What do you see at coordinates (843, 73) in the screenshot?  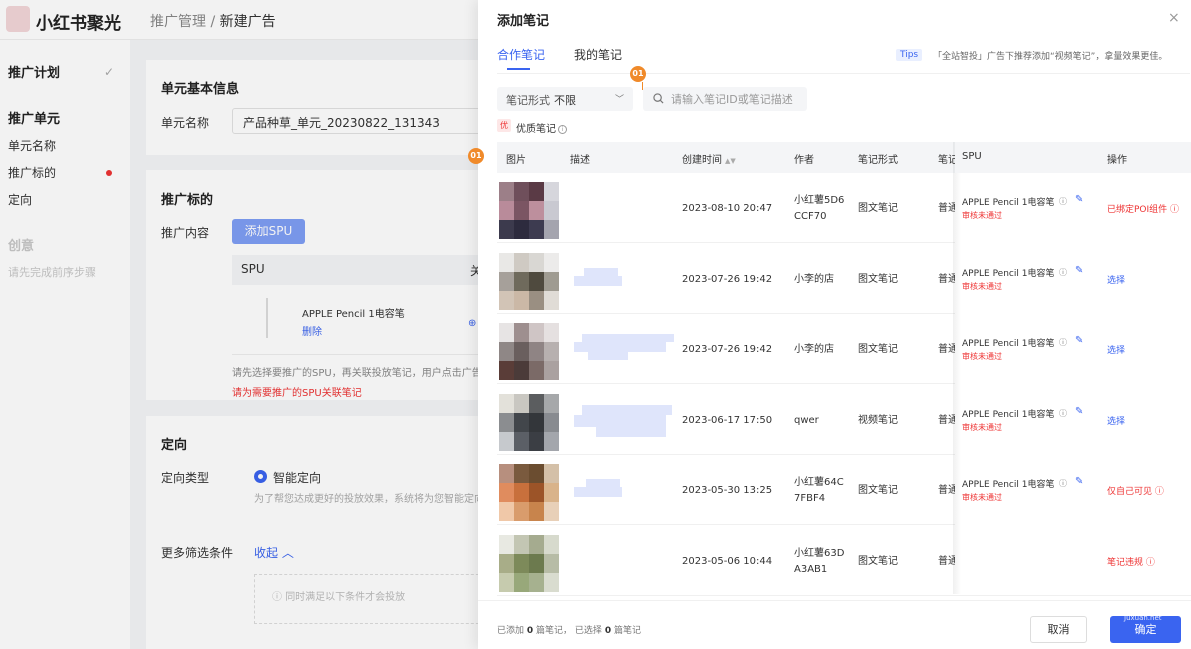 I see `tabs-divider` at bounding box center [843, 73].